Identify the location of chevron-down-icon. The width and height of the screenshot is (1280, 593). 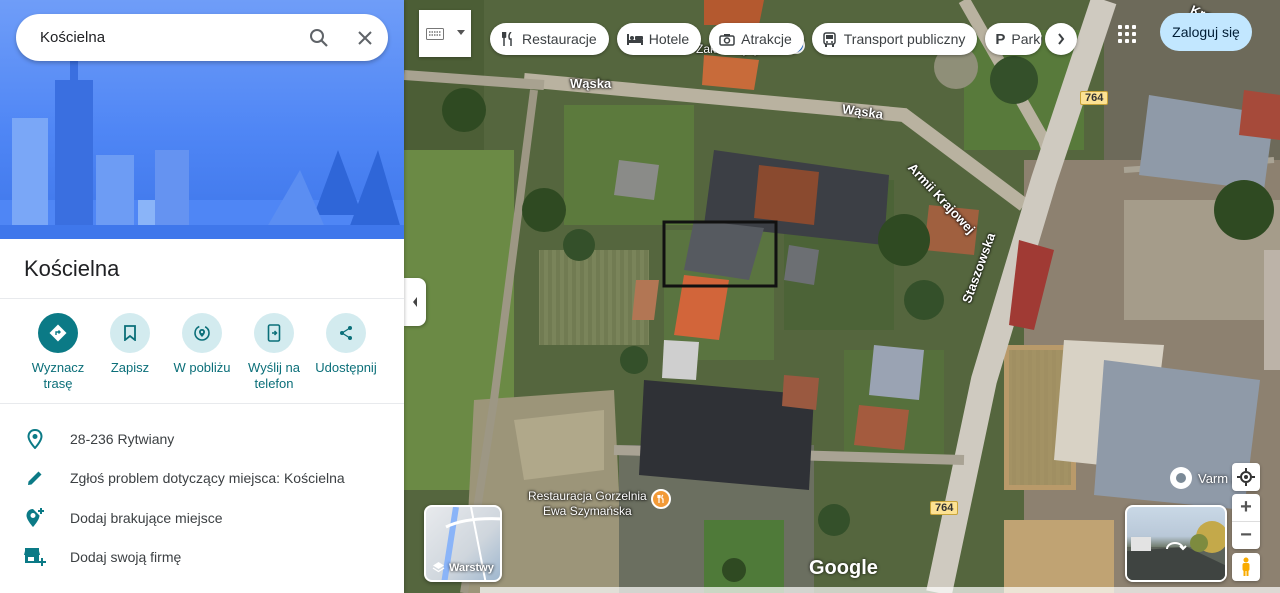
(461, 32).